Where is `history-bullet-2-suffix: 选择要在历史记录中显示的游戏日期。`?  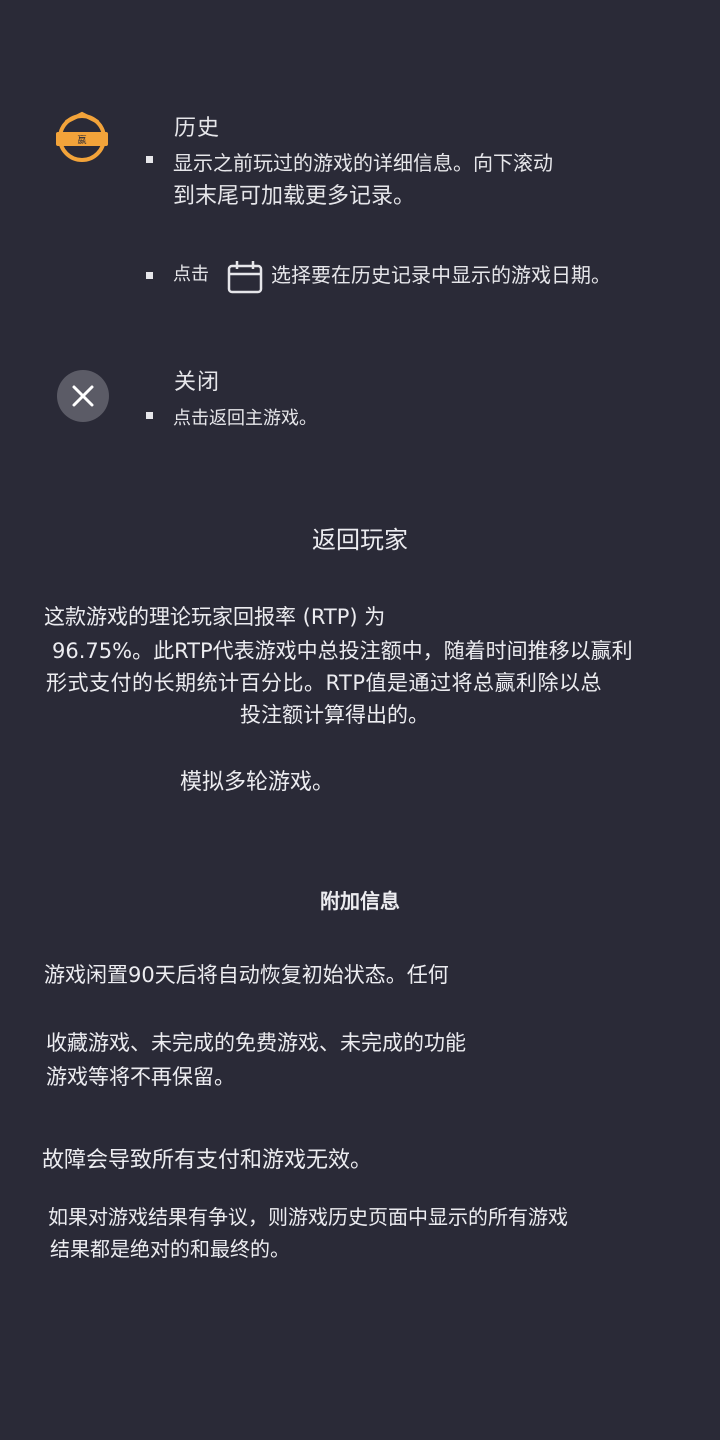 history-bullet-2-suffix: 选择要在历史记录中显示的游戏日期。 is located at coordinates (441, 275).